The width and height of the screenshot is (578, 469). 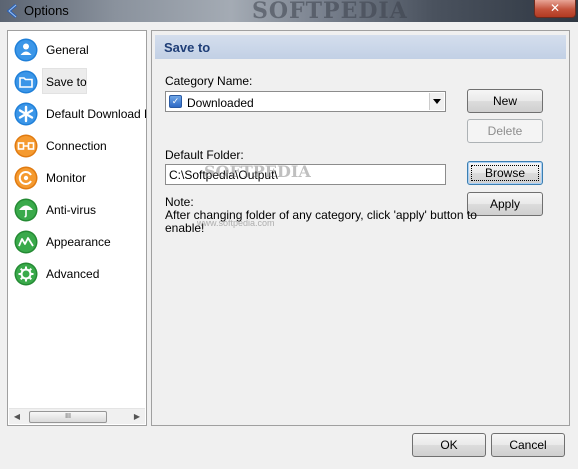 What do you see at coordinates (73, 274) in the screenshot?
I see `nav-item-label: Advanced` at bounding box center [73, 274].